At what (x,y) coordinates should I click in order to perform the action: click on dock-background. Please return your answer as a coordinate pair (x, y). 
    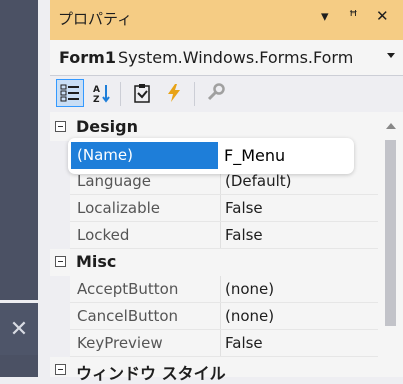
    Looking at the image, I should click on (19, 150).